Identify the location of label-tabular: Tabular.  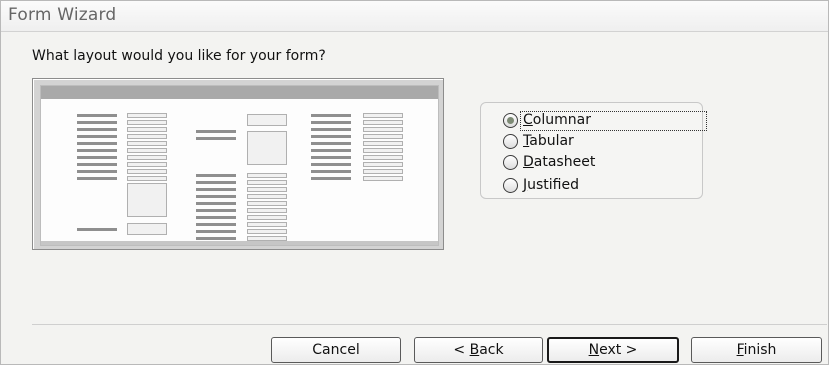
(548, 141).